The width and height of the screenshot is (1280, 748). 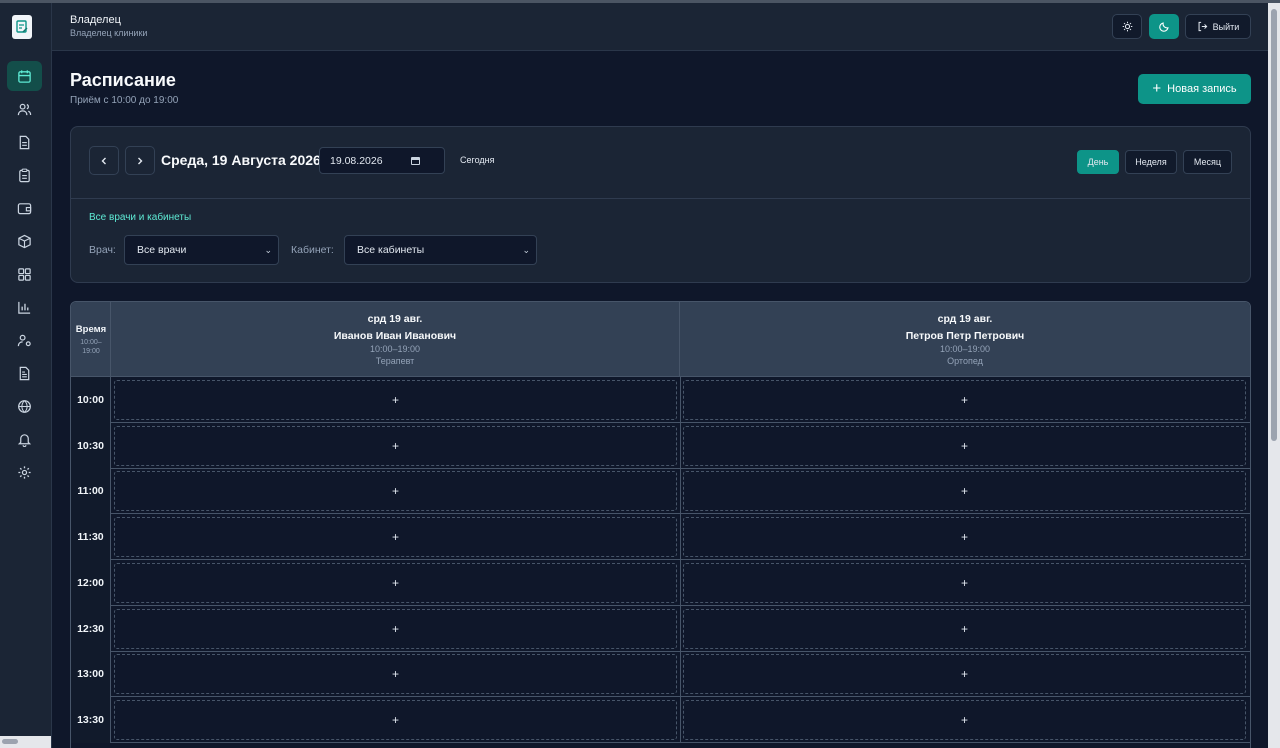 I want to click on bell-icon, so click(x=24, y=440).